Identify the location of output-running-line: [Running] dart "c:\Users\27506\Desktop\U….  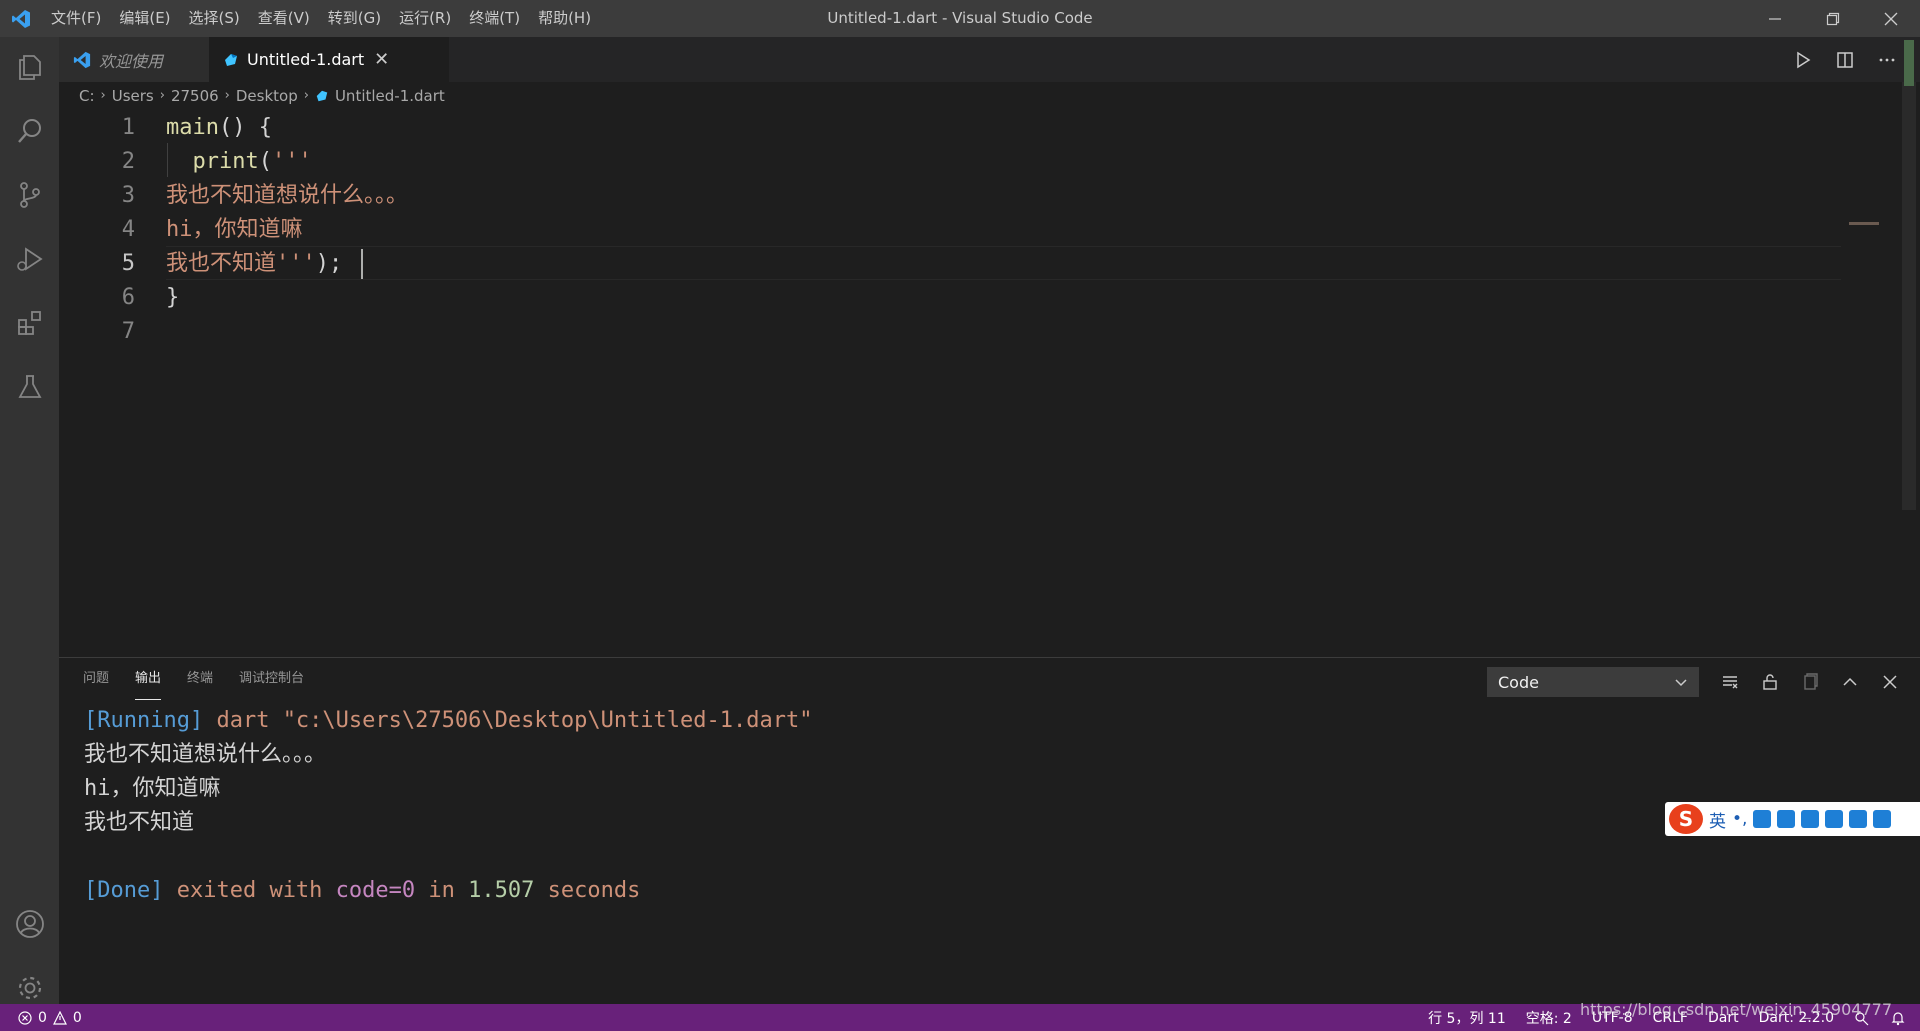
(448, 721).